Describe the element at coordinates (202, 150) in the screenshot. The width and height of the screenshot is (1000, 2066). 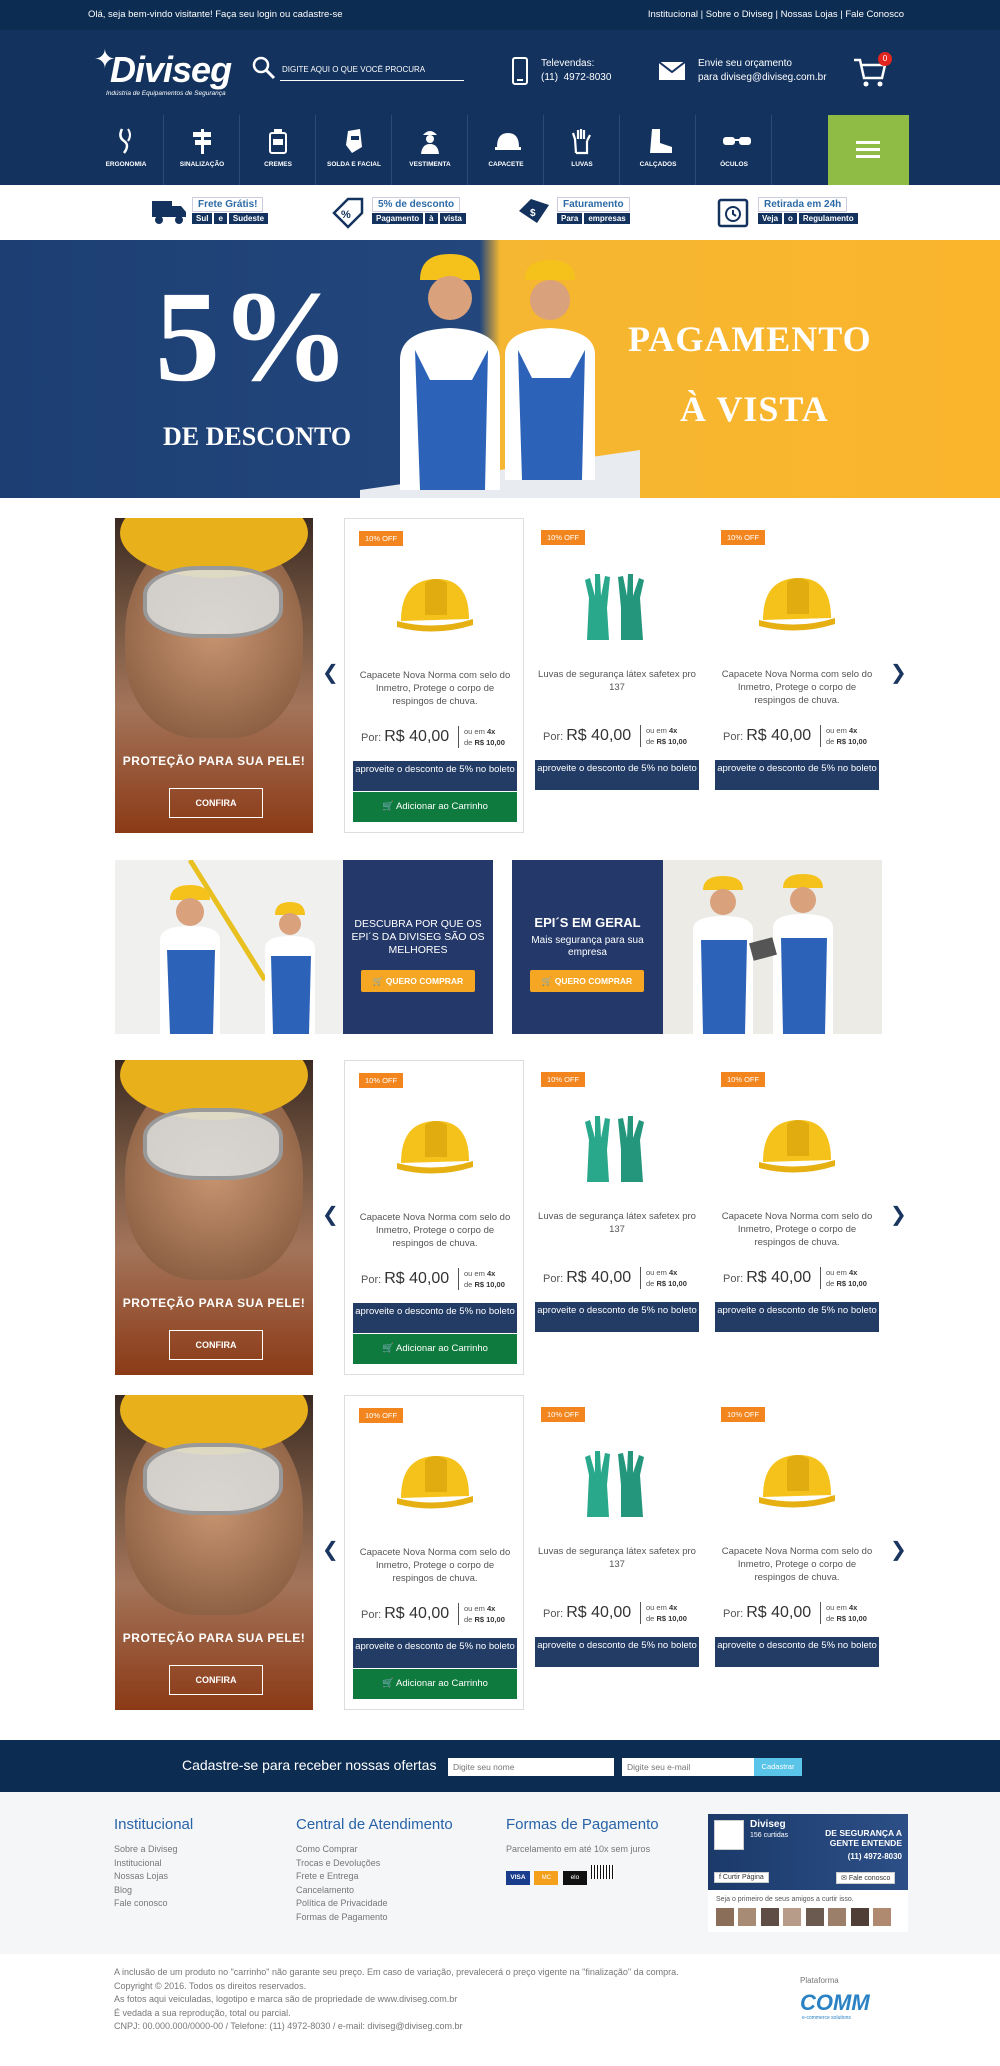
I see `category-sinalizacao: SINALIZAÇÃO` at that location.